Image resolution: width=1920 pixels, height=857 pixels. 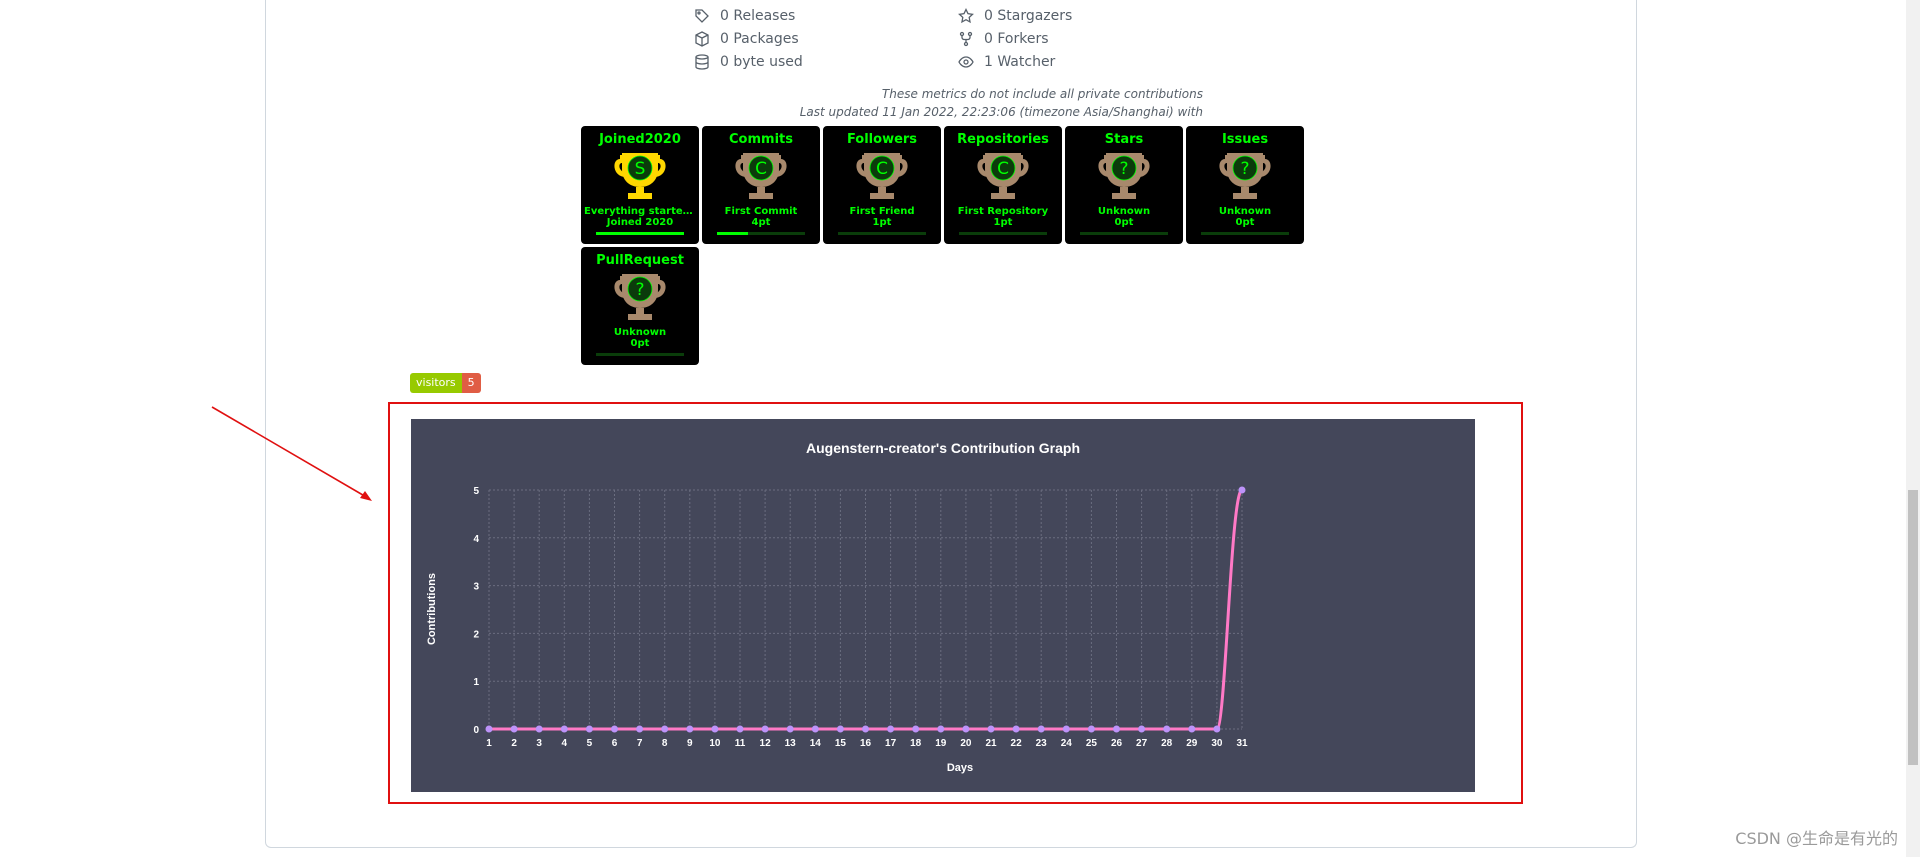 What do you see at coordinates (761, 62) in the screenshot?
I see `metric-label: 0 byte used` at bounding box center [761, 62].